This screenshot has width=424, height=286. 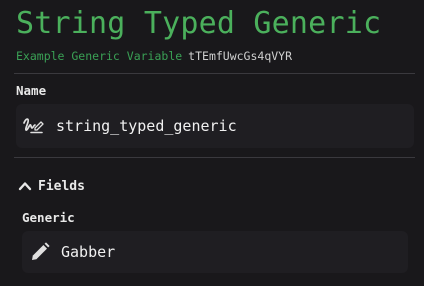 I want to click on chevron-up-icon, so click(x=25, y=186).